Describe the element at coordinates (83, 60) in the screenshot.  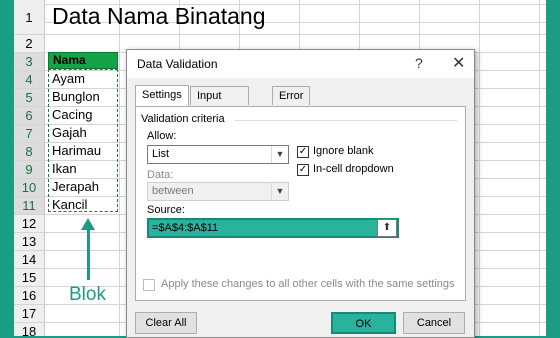
I see `header-cell-nama: Nama` at that location.